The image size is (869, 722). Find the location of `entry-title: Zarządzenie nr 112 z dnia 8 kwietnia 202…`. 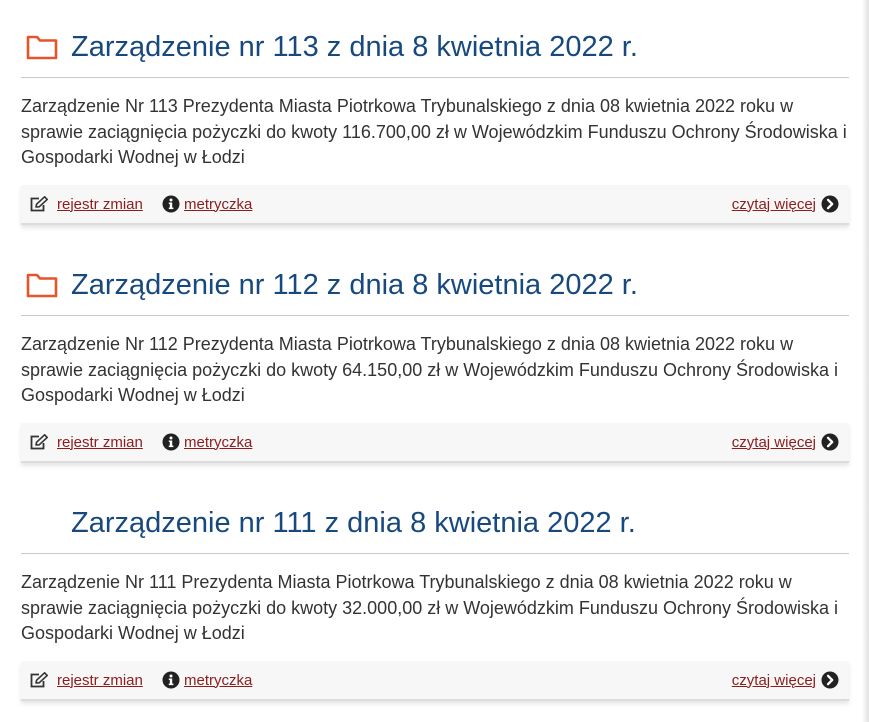

entry-title: Zarządzenie nr 112 z dnia 8 kwietnia 202… is located at coordinates (354, 285).